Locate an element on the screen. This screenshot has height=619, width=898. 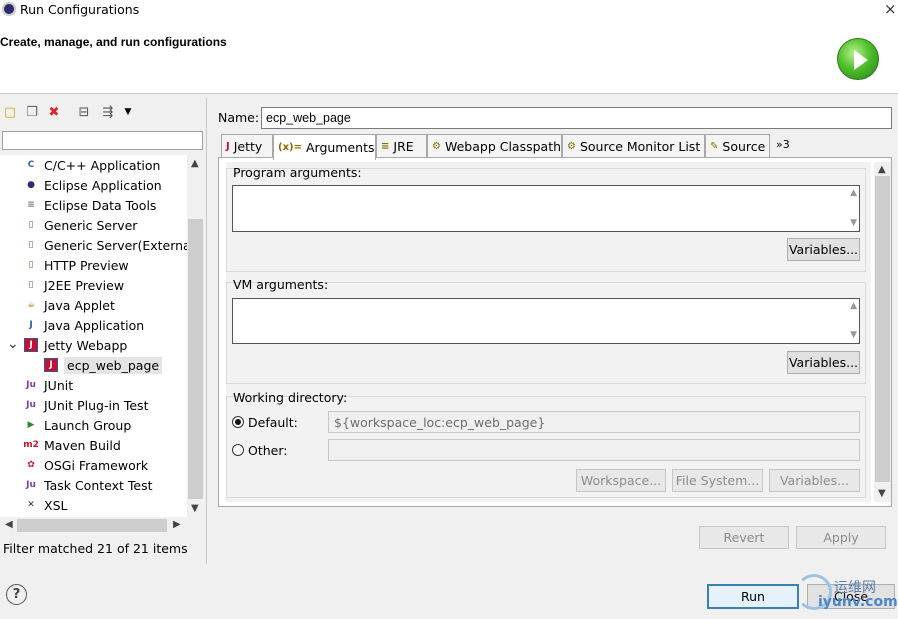
watermark-line2: iyunv.com is located at coordinates (858, 602).